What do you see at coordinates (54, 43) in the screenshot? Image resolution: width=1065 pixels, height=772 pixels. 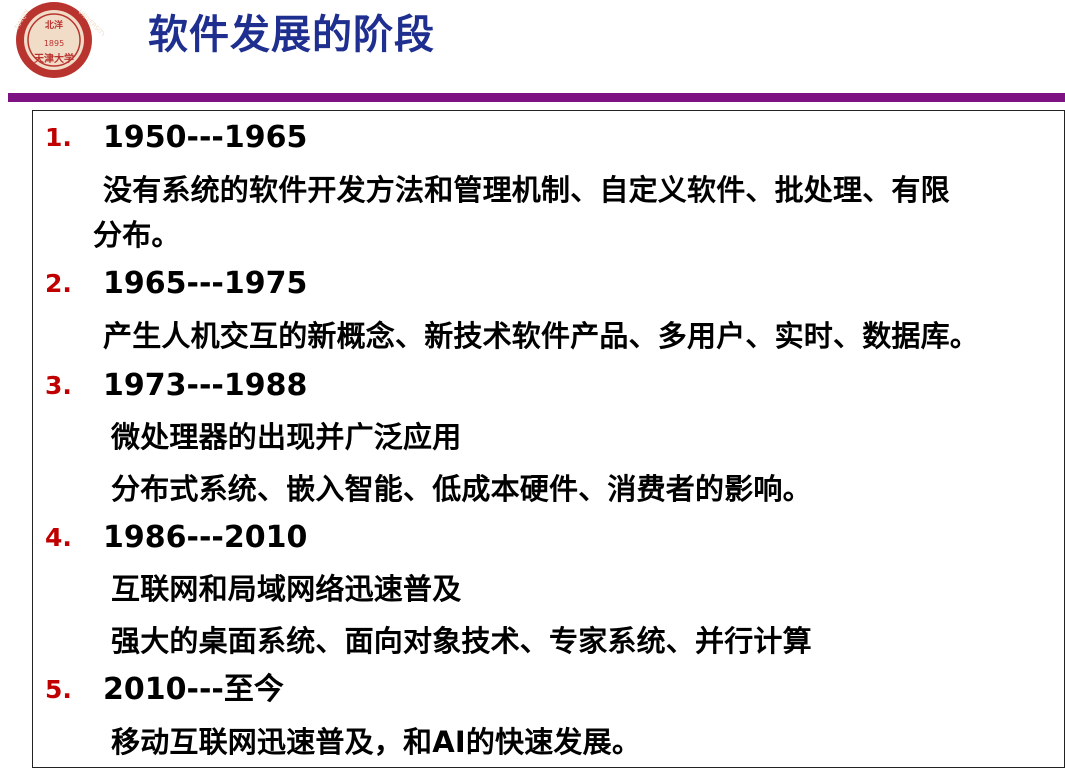 I see `svg-text: 1895` at bounding box center [54, 43].